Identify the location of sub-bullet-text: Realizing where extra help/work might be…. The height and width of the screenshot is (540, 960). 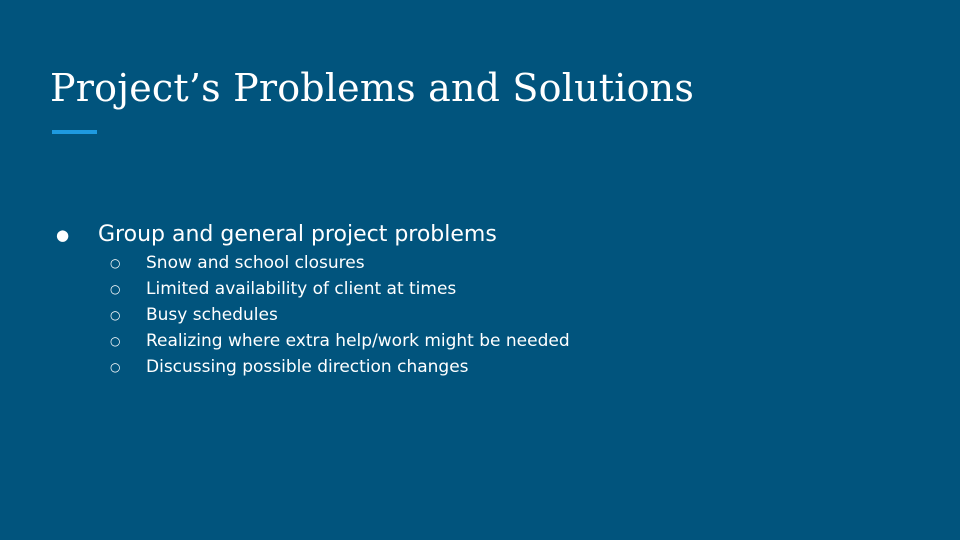
(358, 341).